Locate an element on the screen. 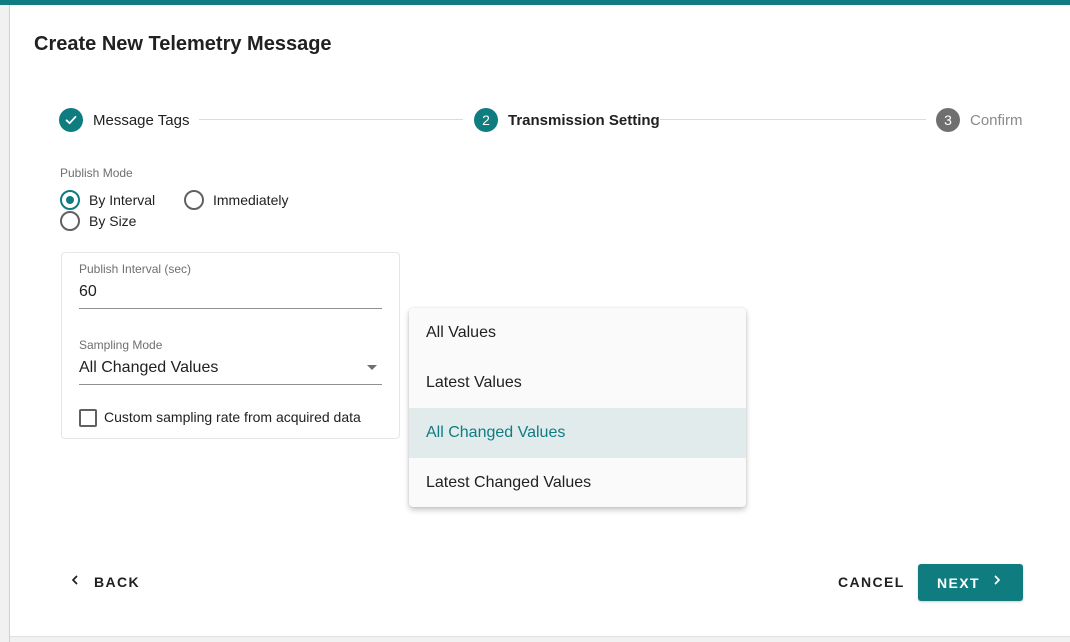  radio-by-interval: By Interval is located at coordinates (107, 200).